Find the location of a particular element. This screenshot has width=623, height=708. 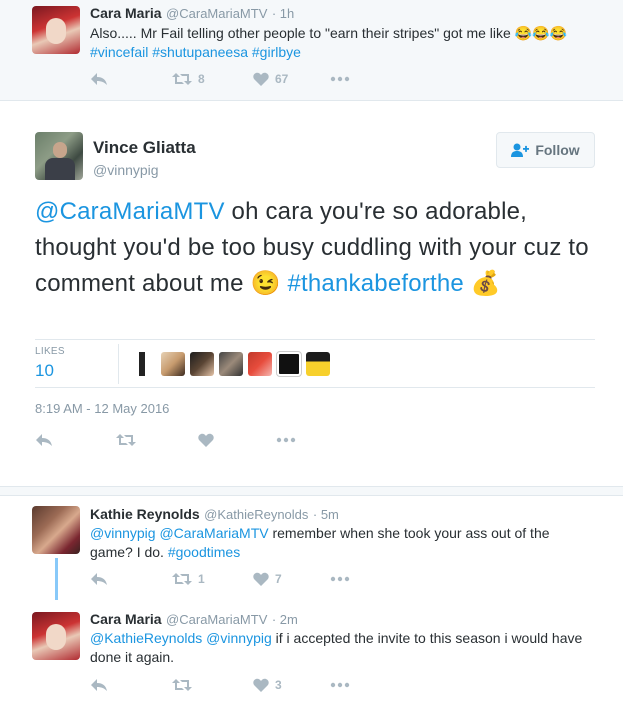

tweet-time: · 2m is located at coordinates (285, 619).